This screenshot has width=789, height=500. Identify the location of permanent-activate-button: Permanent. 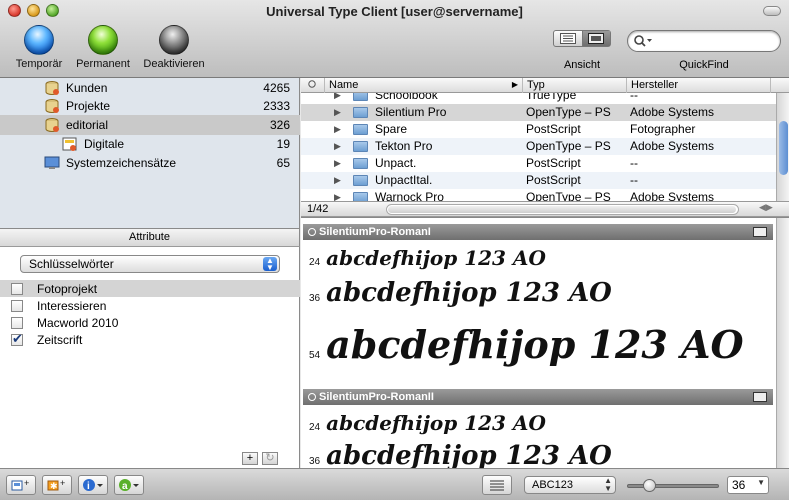
(103, 47).